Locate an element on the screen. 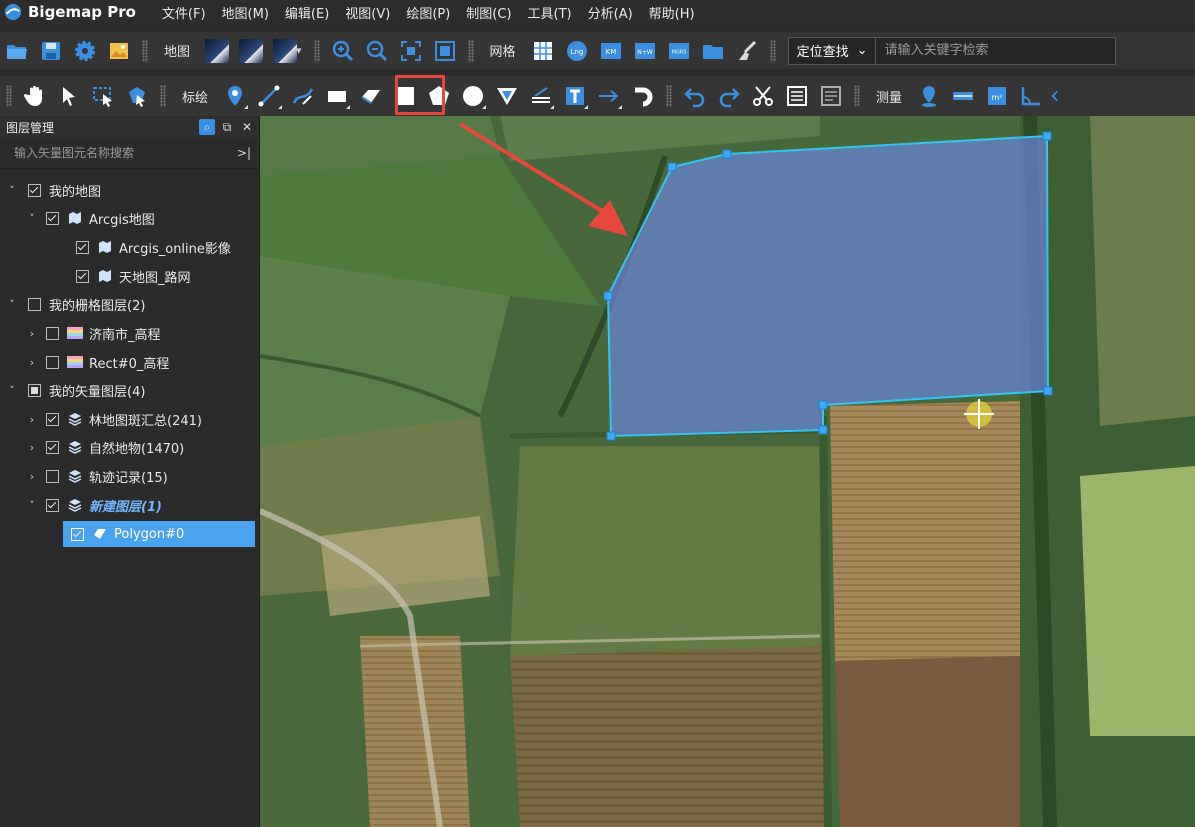  measure-area-button: m² is located at coordinates (997, 96).